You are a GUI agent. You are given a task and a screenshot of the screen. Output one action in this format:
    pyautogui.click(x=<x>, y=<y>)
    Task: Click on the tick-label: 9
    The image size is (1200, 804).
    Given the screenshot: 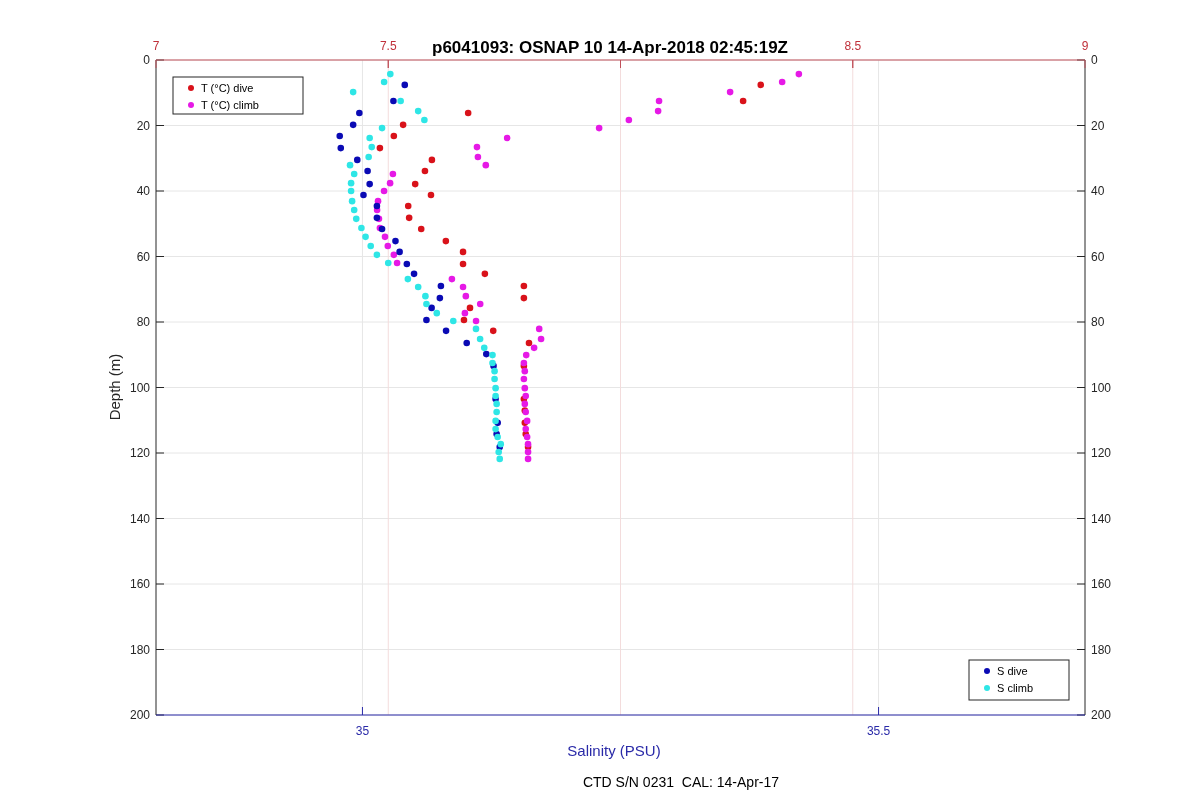 What is the action you would take?
    pyautogui.click(x=1085, y=46)
    